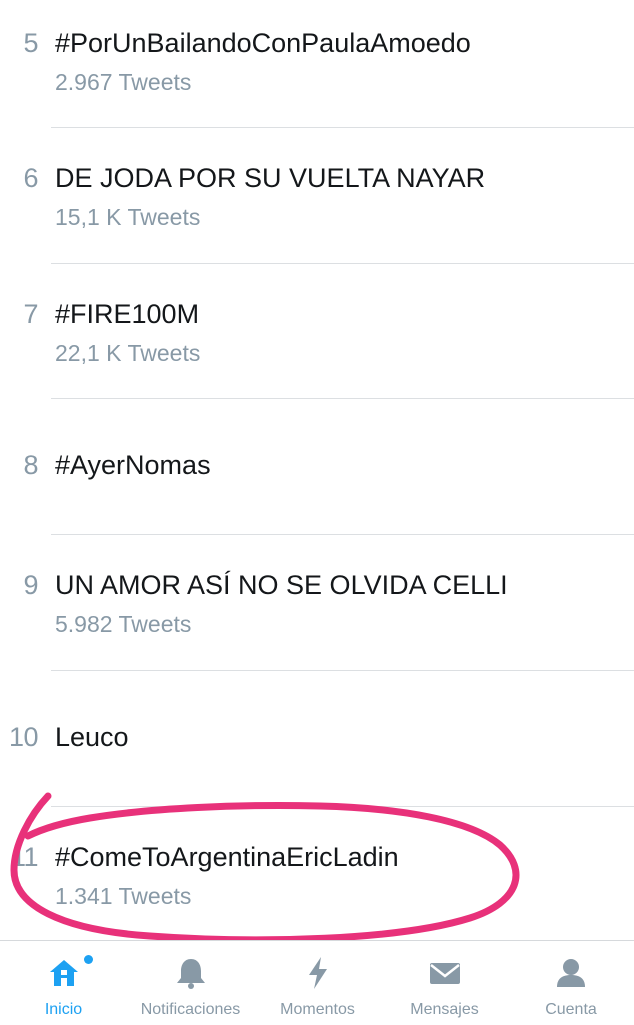 The width and height of the screenshot is (634, 1025). I want to click on trend-name: #ComeToArgentinaEricLadin, so click(227, 857).